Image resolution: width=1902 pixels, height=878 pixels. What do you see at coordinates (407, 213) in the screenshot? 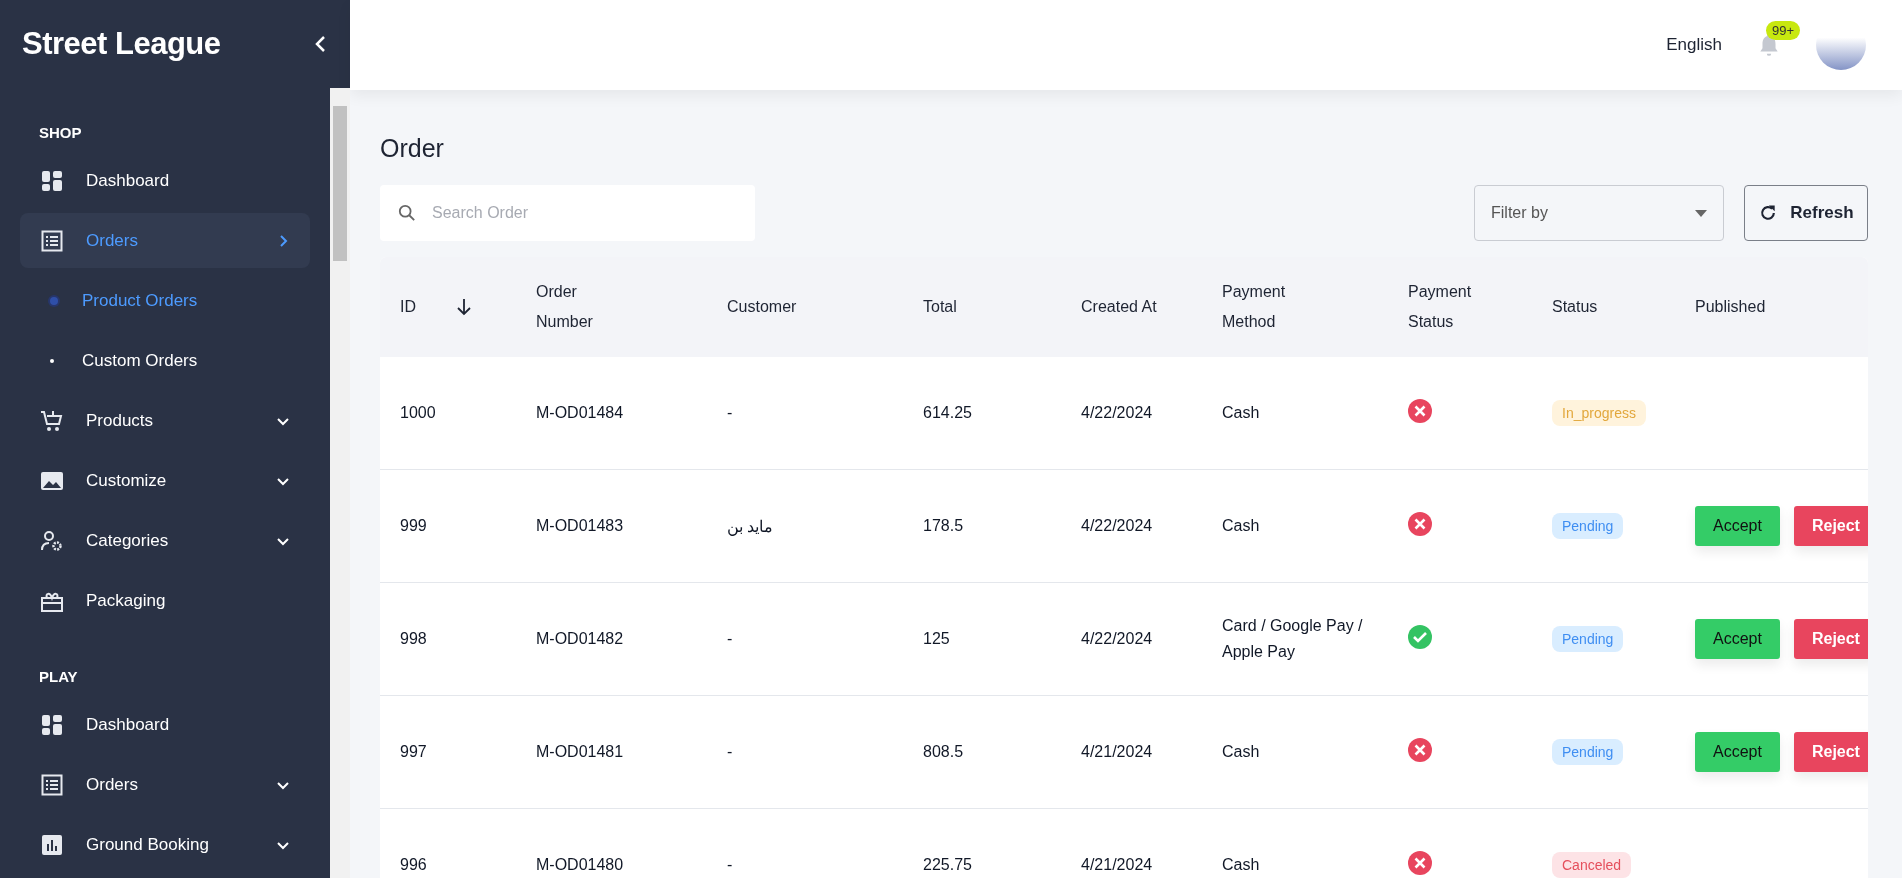
I see `search-icon` at bounding box center [407, 213].